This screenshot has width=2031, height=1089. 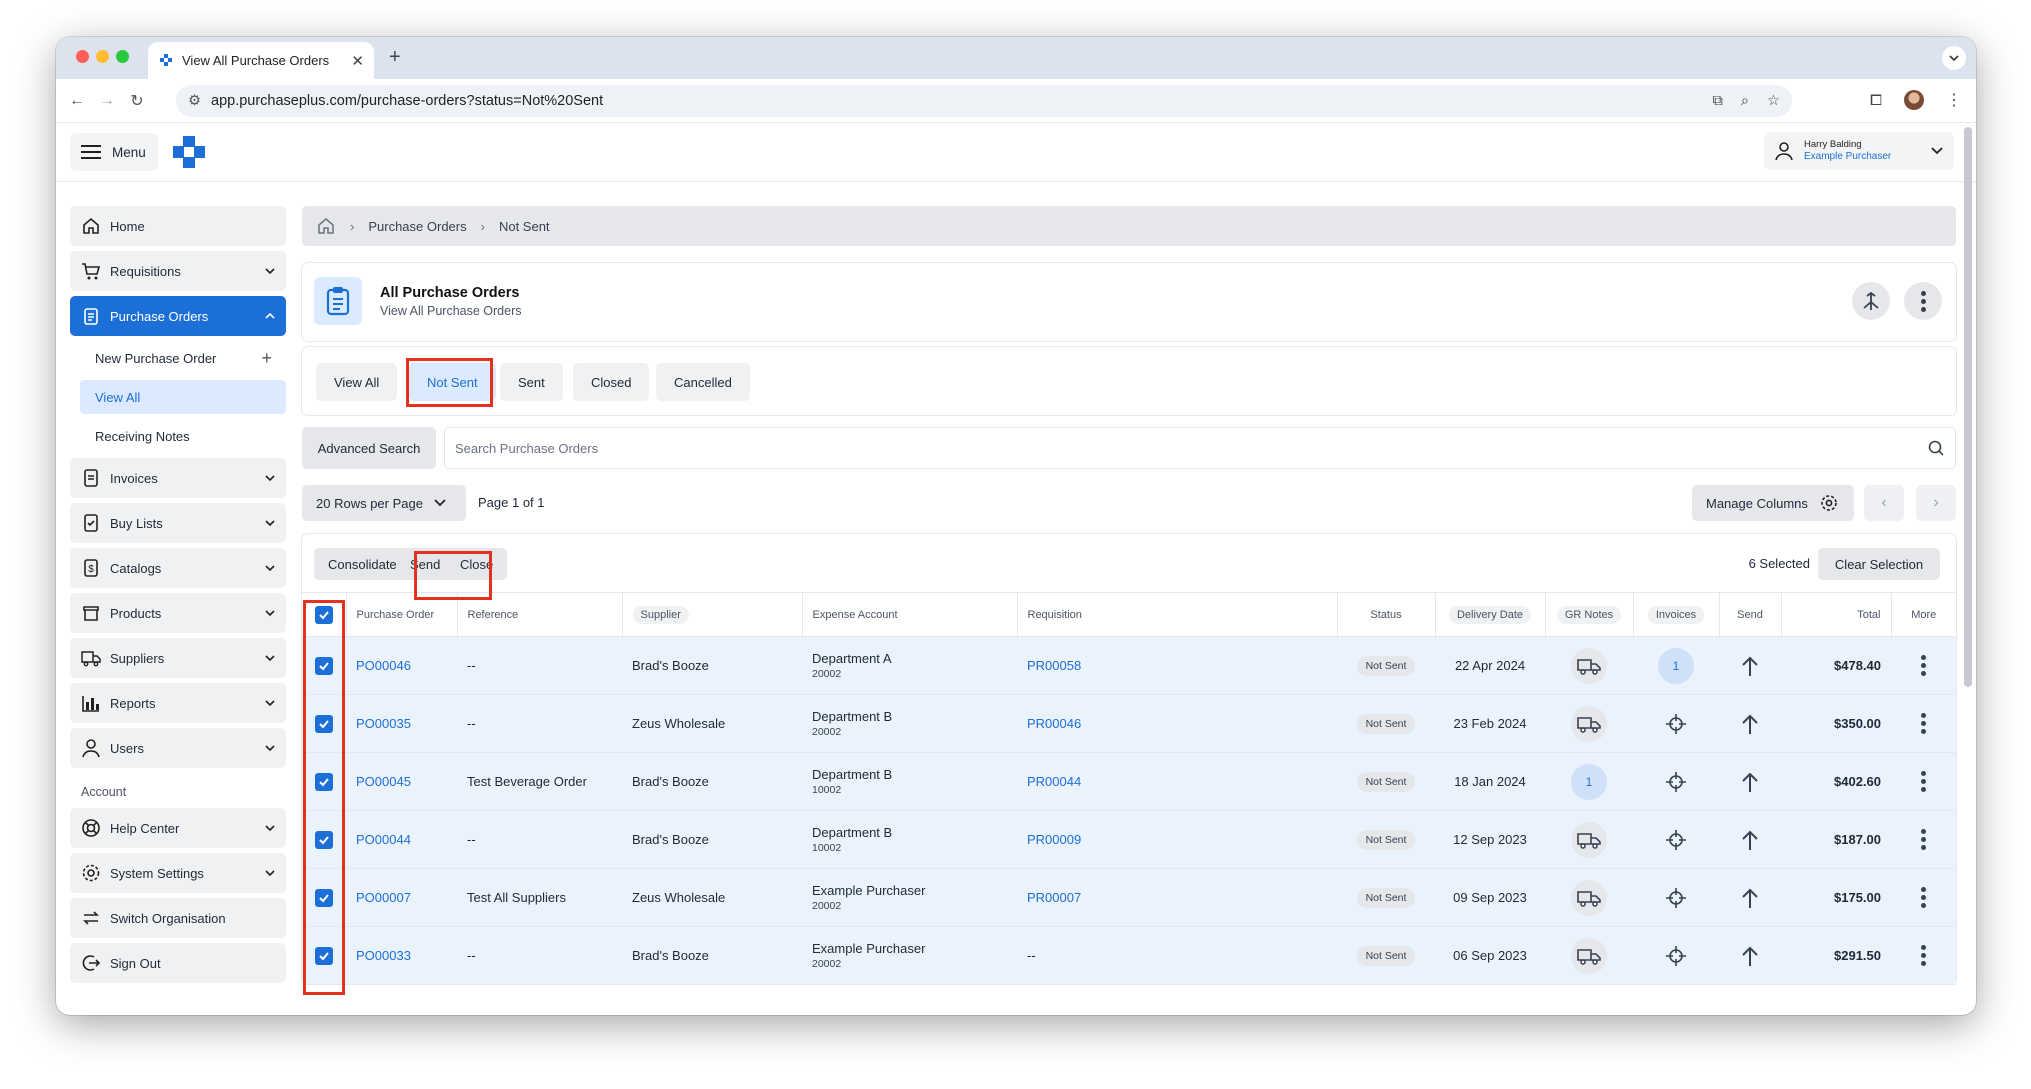 I want to click on po-number-link: PO00045, so click(x=383, y=781).